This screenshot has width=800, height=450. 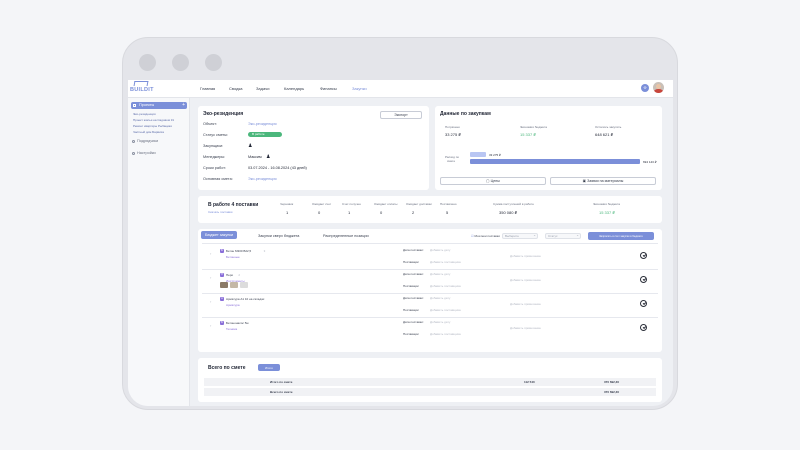 I want to click on sidebar-subitem: Частный дом Барвиха, so click(x=148, y=132).